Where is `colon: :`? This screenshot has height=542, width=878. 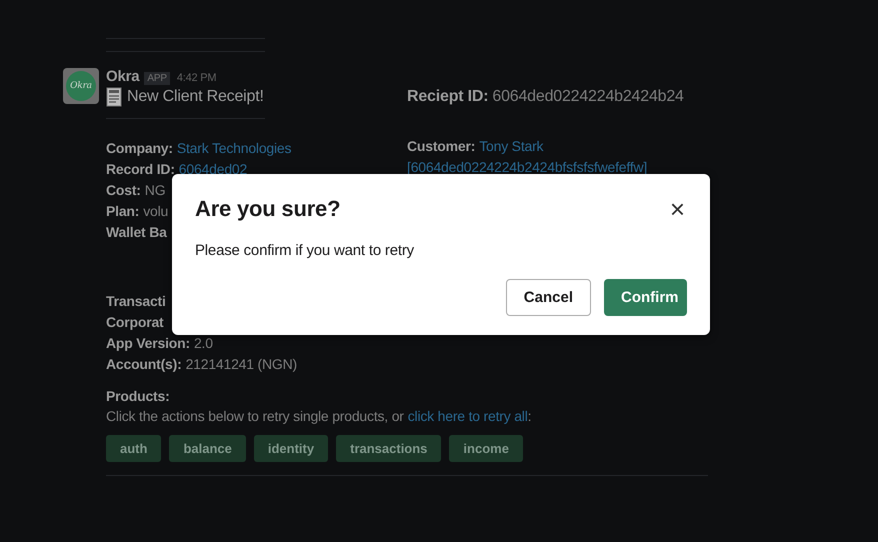
colon: : is located at coordinates (530, 416).